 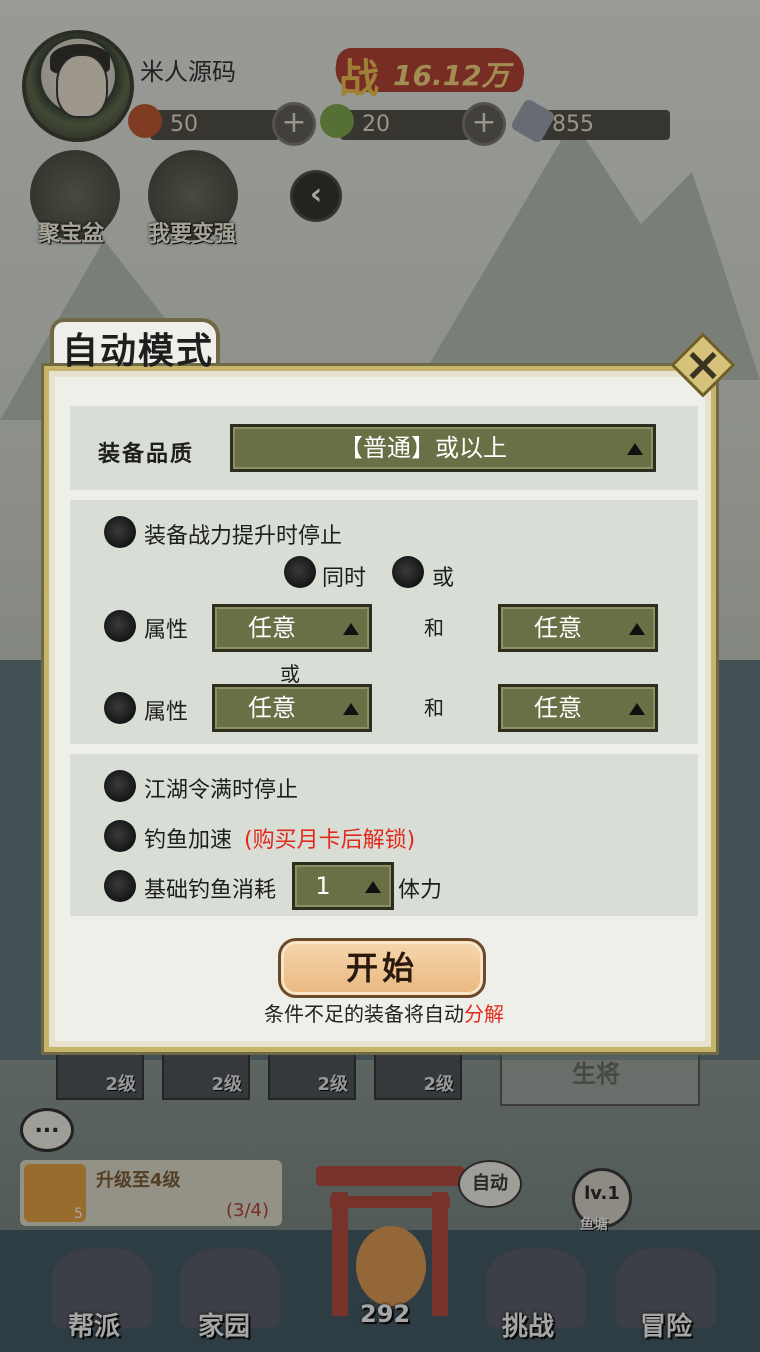 What do you see at coordinates (166, 712) in the screenshot?
I see `attr-row-2-label: 属性` at bounding box center [166, 712].